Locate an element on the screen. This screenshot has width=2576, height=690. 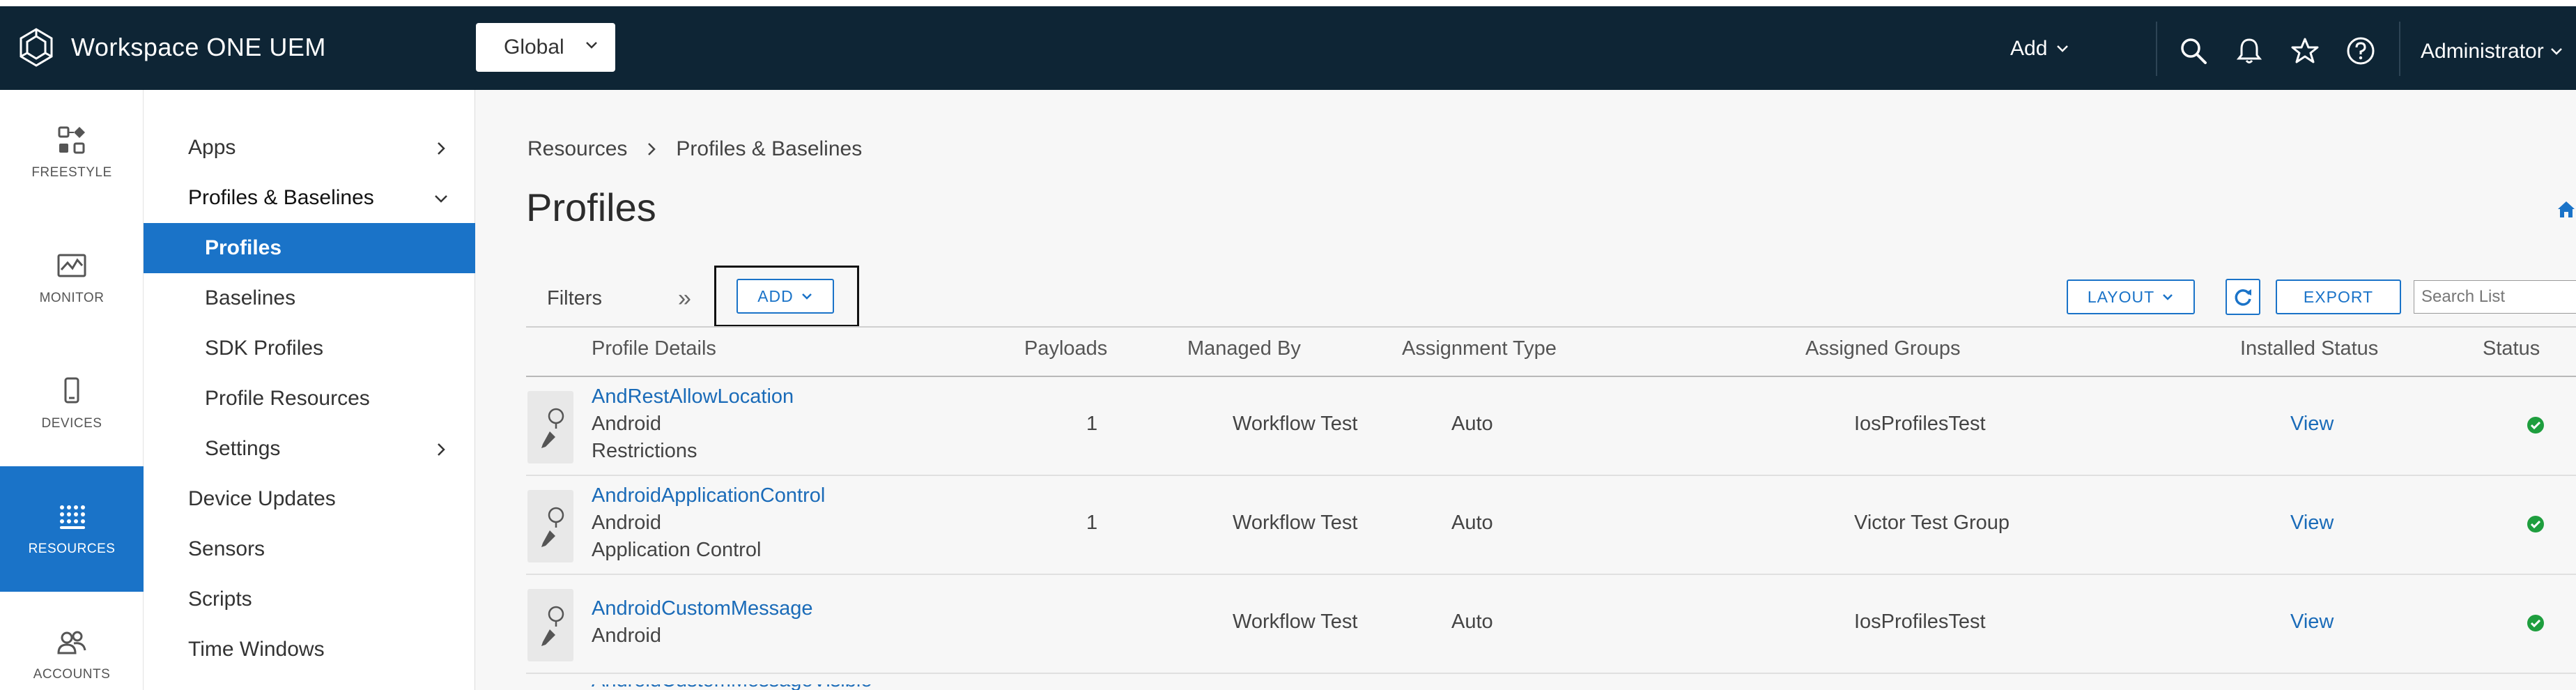
assigned-groups: IosProfilesTest is located at coordinates (1920, 622).